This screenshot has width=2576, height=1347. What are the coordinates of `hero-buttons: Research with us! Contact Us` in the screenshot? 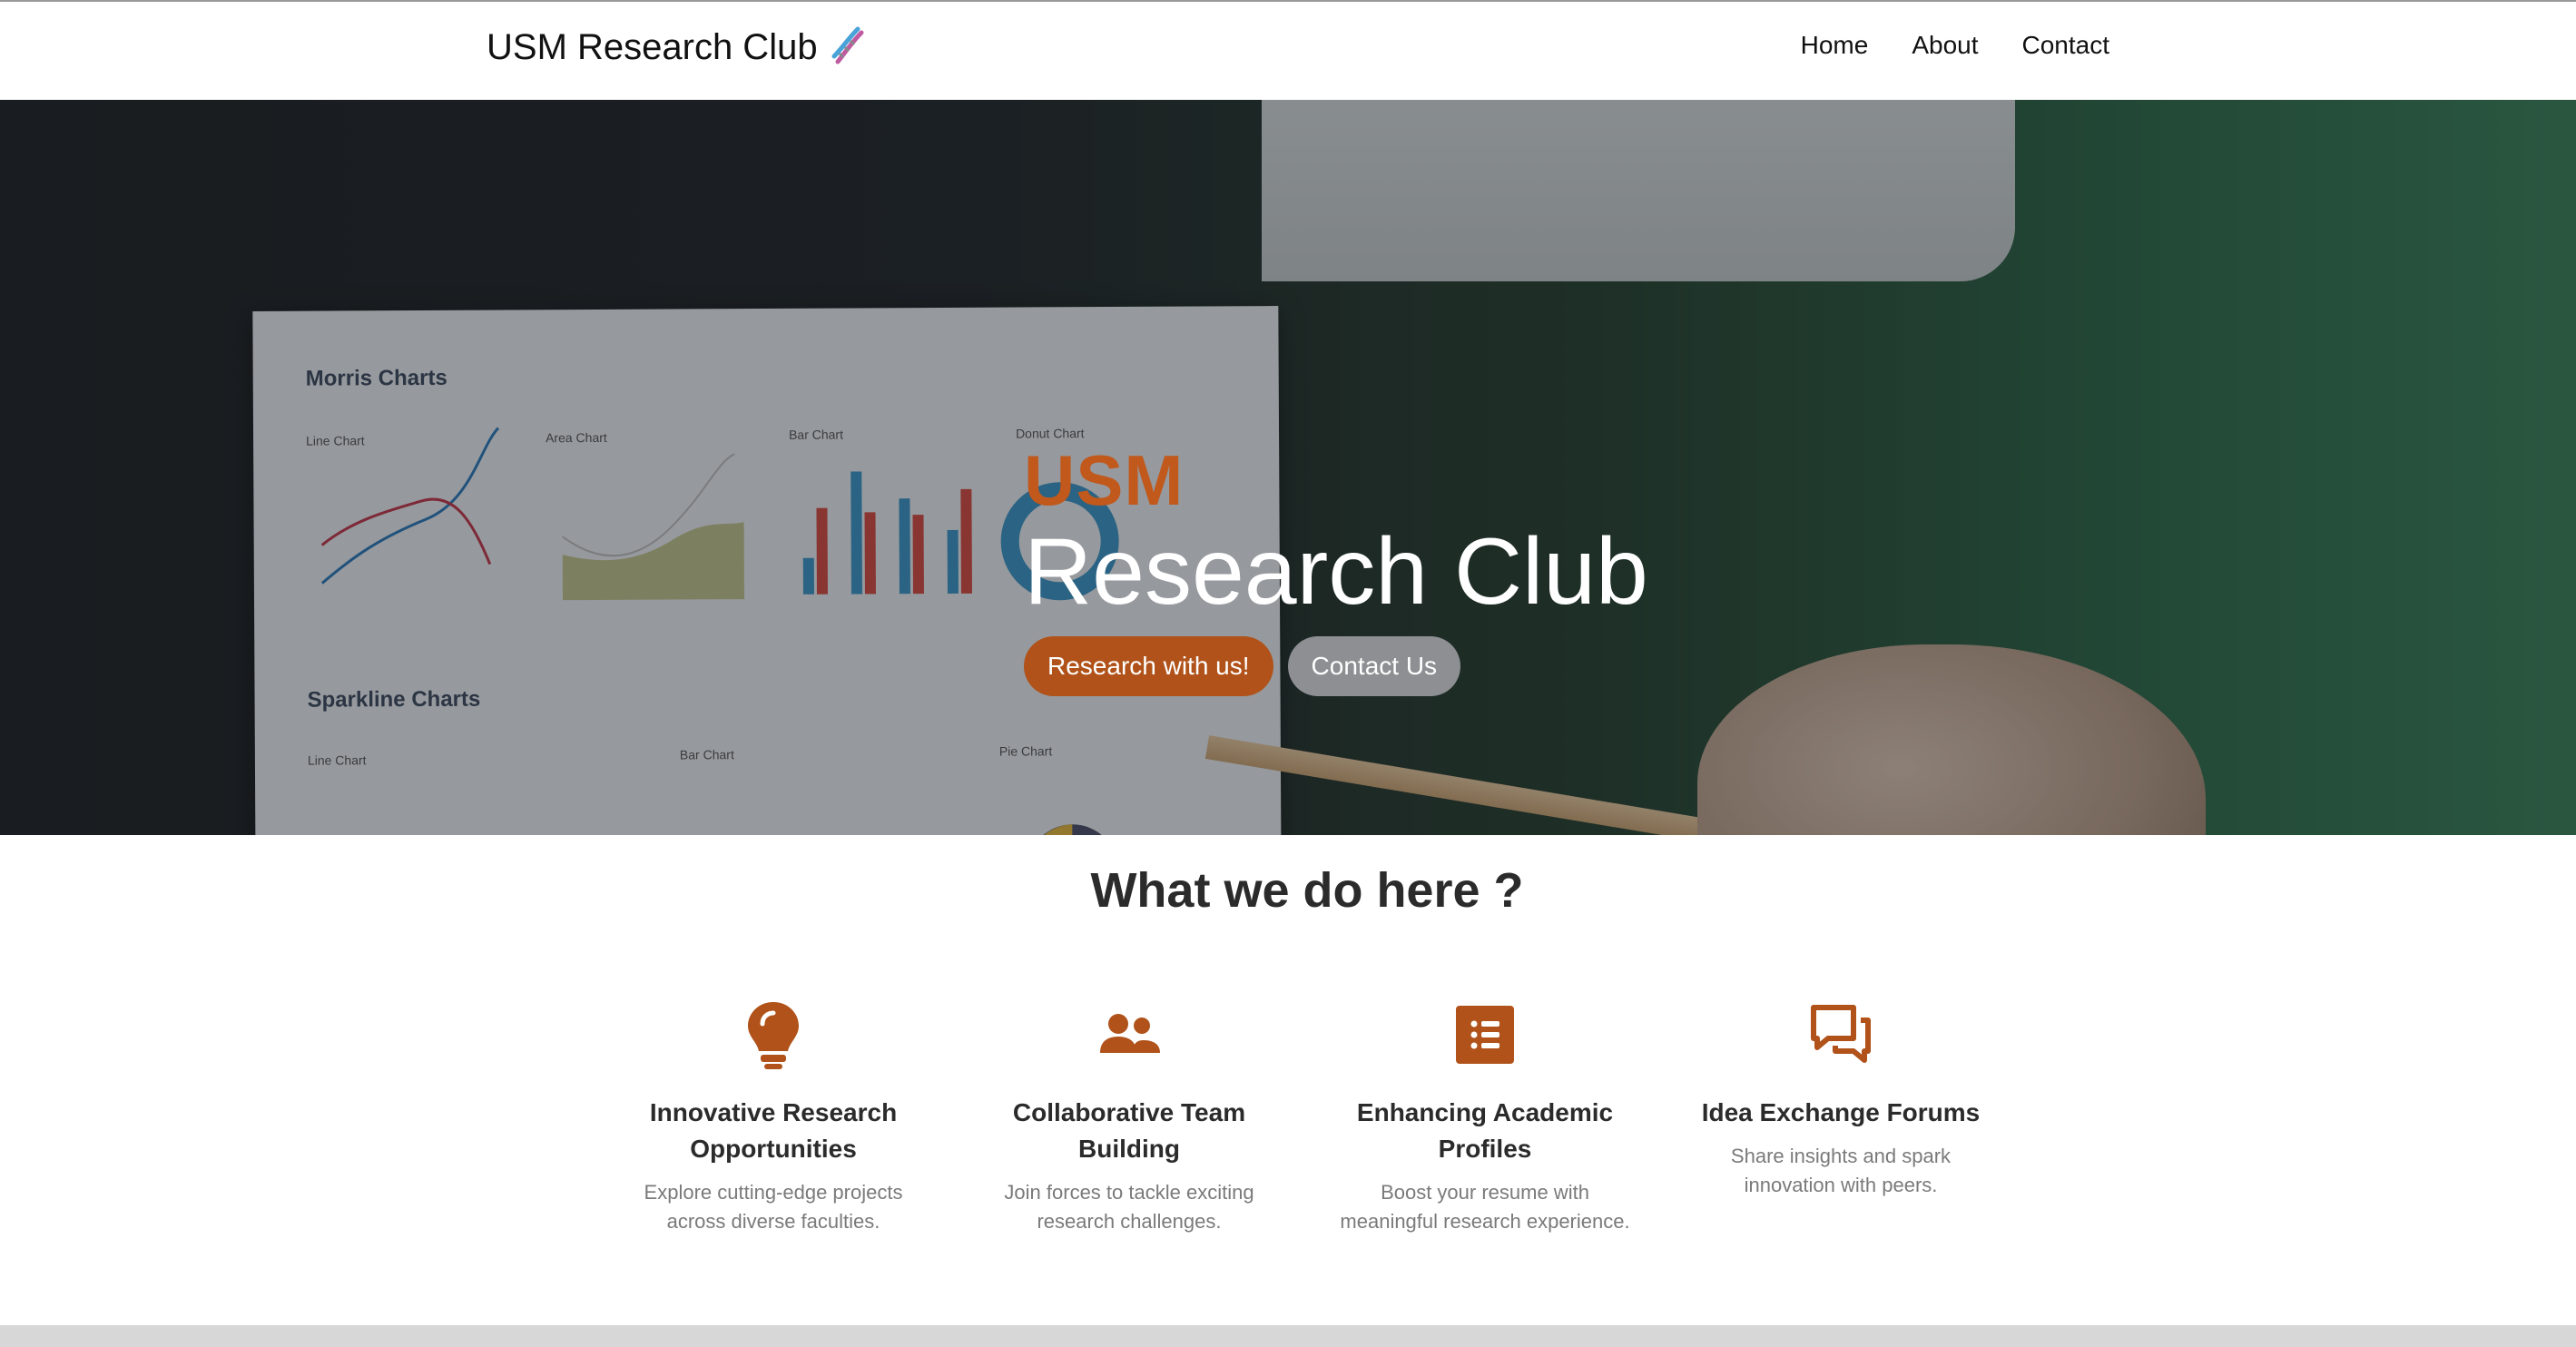 It's located at (1432, 666).